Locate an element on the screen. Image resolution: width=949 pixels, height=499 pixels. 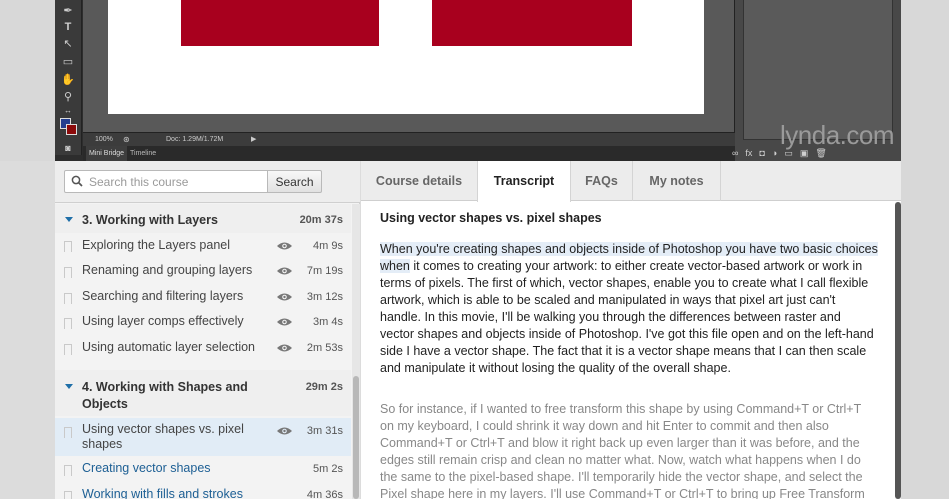
tools-panel: ✒ T ↖ ▭ ✋ ⚲ ↔ ◙ is located at coordinates (68, 77).